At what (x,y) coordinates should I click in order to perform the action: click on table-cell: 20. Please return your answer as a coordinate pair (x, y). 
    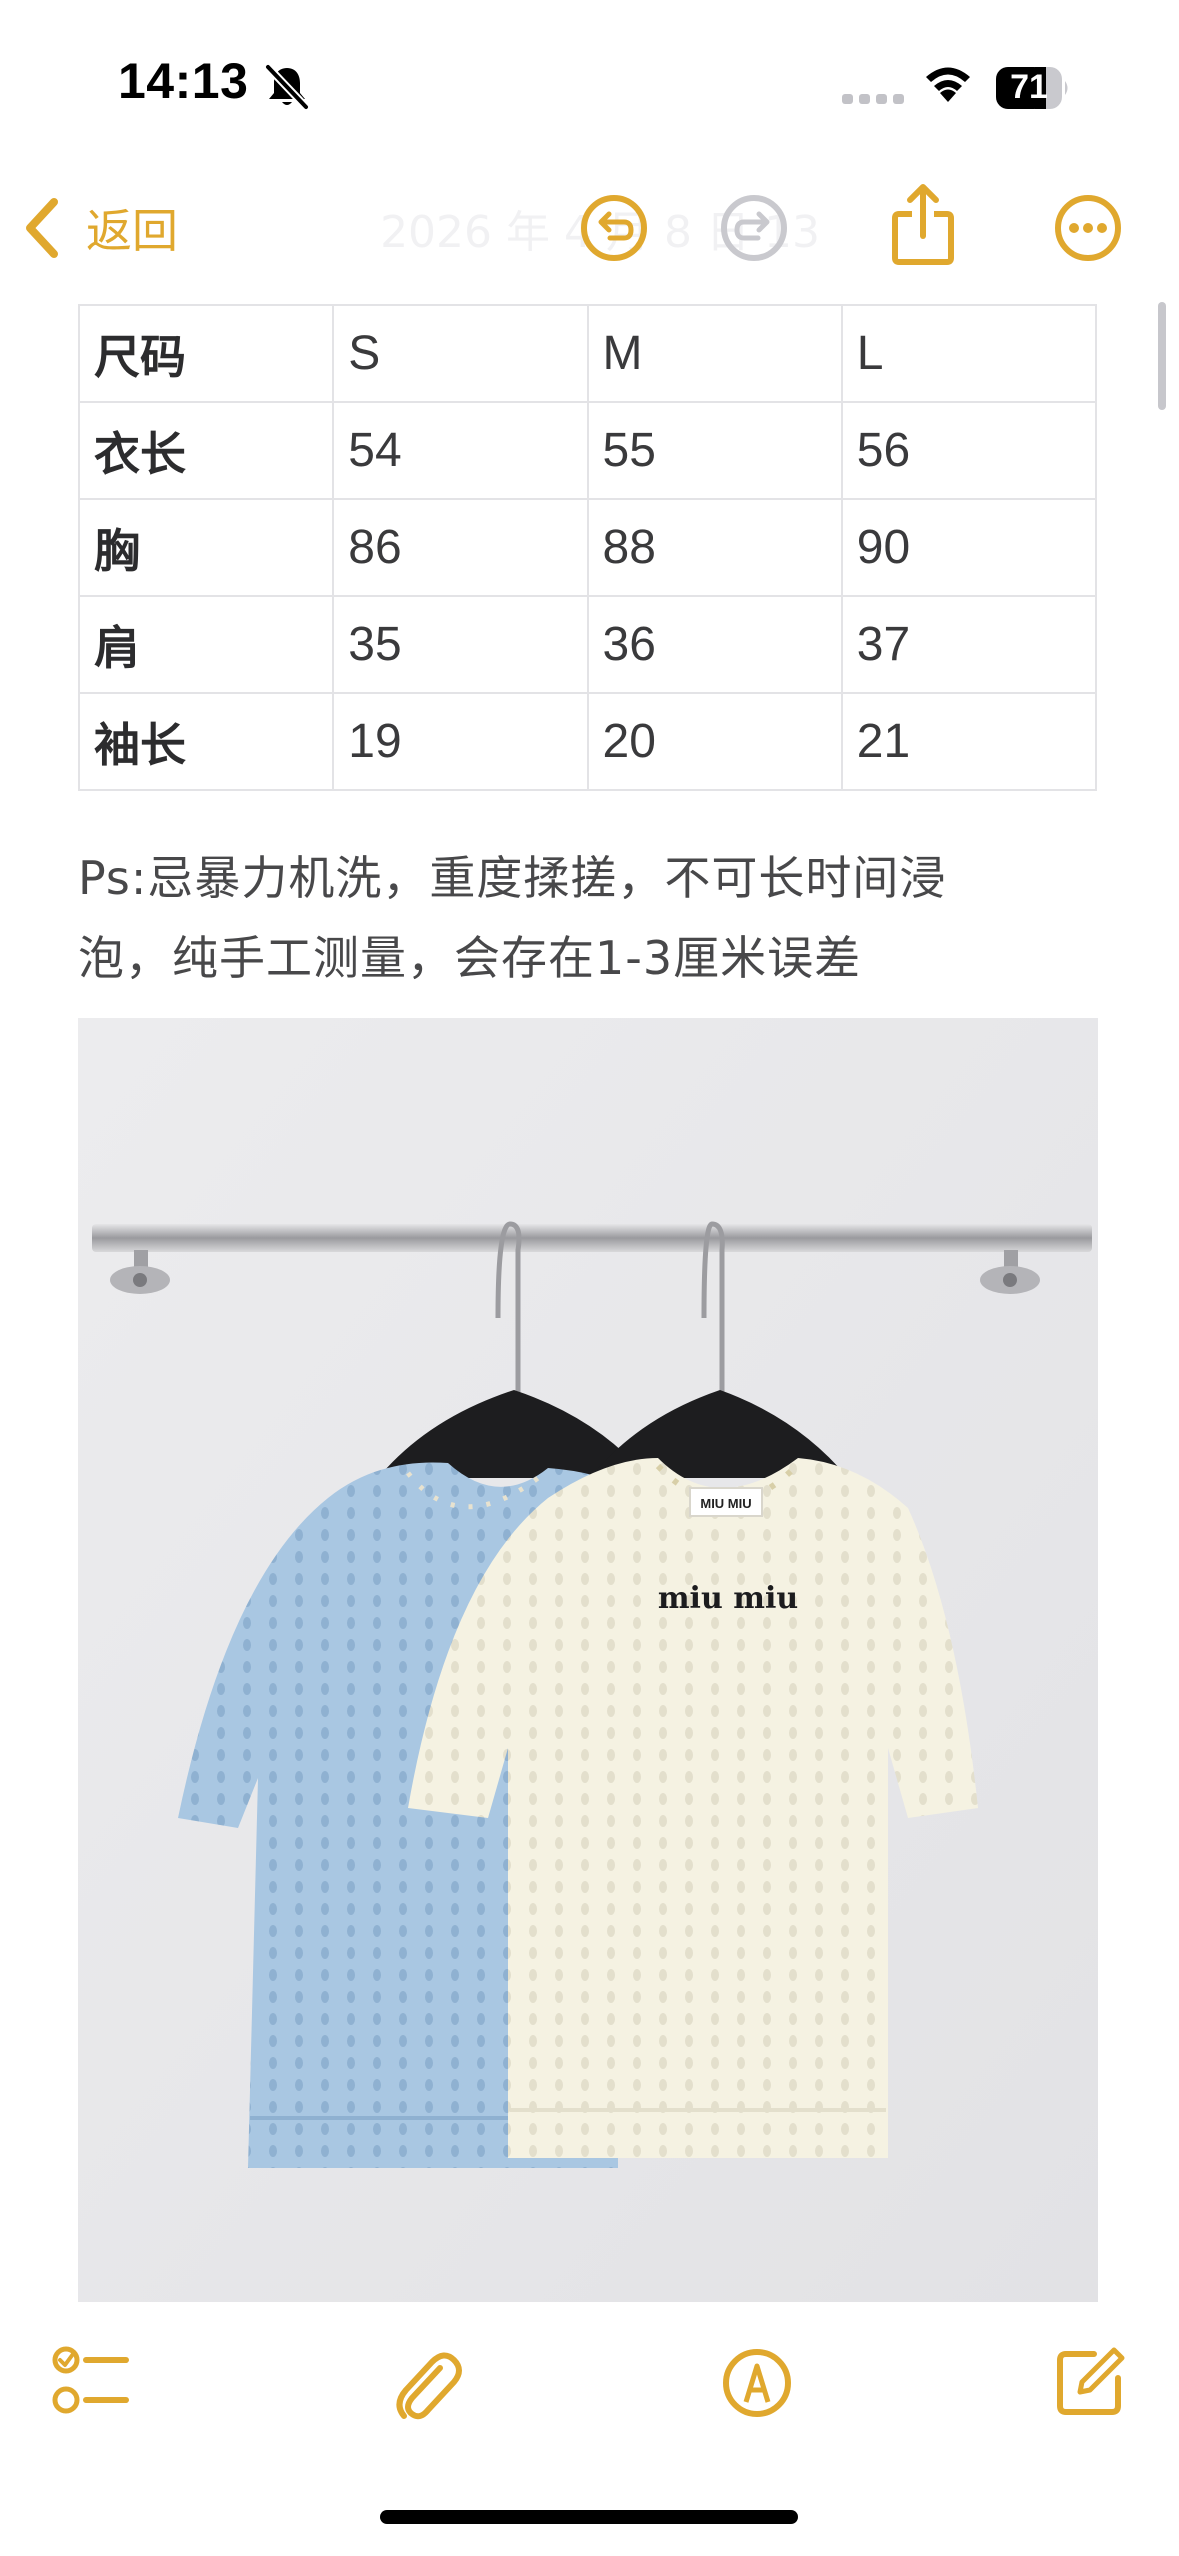
    Looking at the image, I should click on (714, 741).